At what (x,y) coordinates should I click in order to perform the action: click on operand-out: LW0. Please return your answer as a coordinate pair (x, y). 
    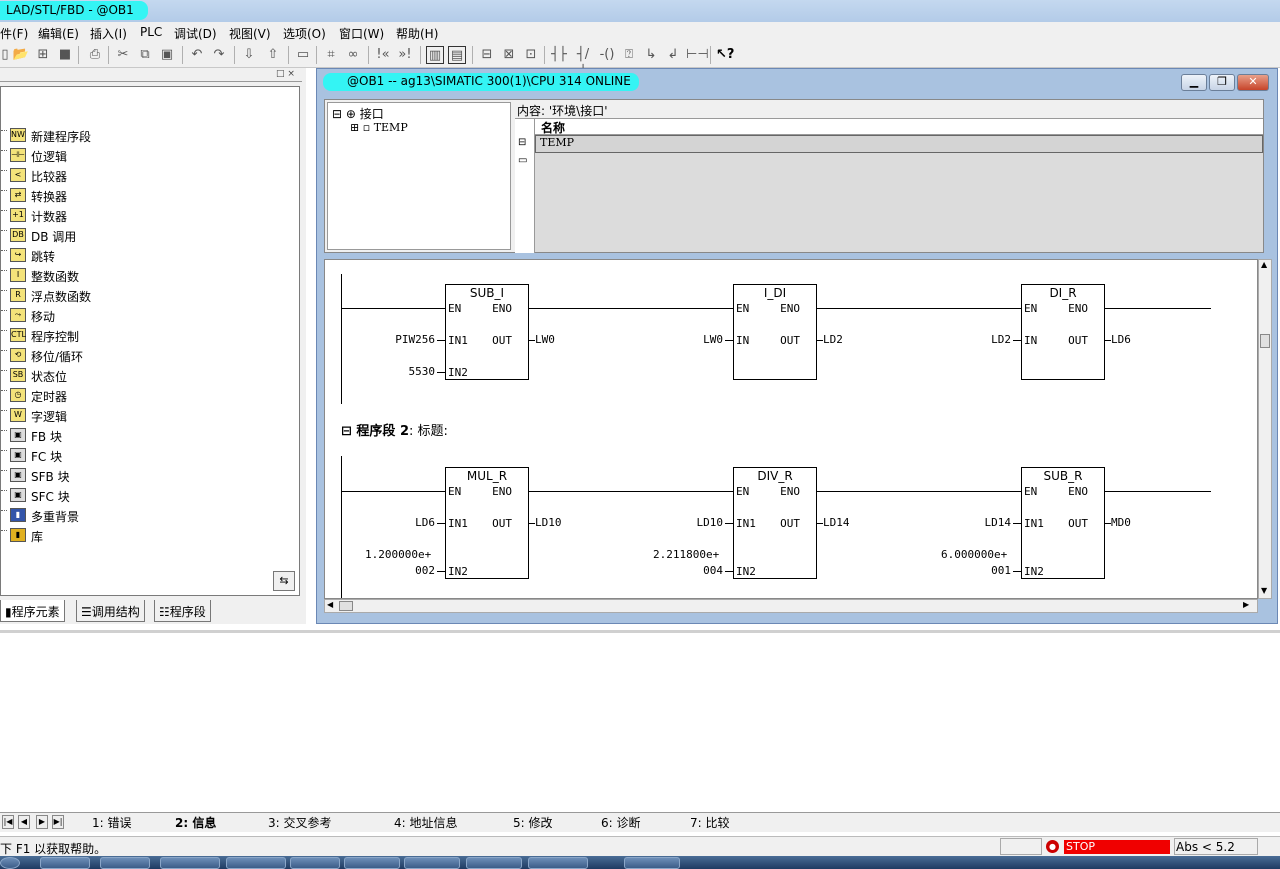
    Looking at the image, I should click on (545, 339).